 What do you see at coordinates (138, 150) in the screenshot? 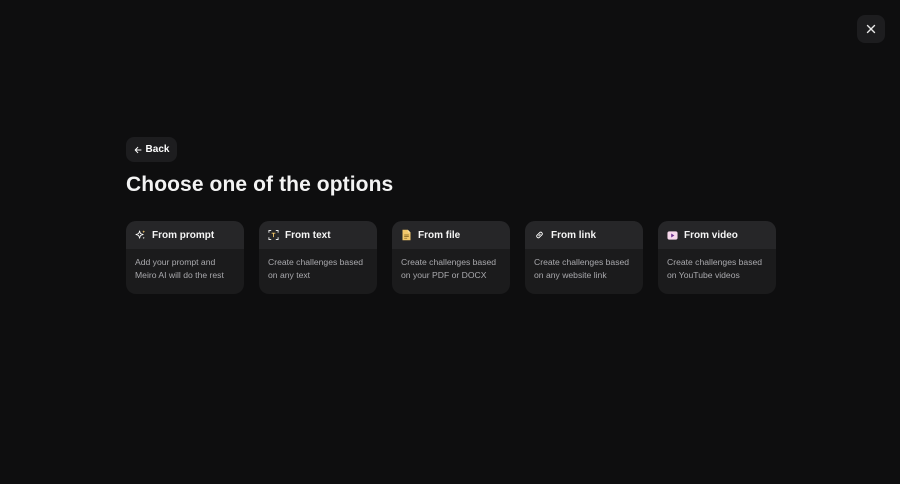
I see `arrow-left-icon` at bounding box center [138, 150].